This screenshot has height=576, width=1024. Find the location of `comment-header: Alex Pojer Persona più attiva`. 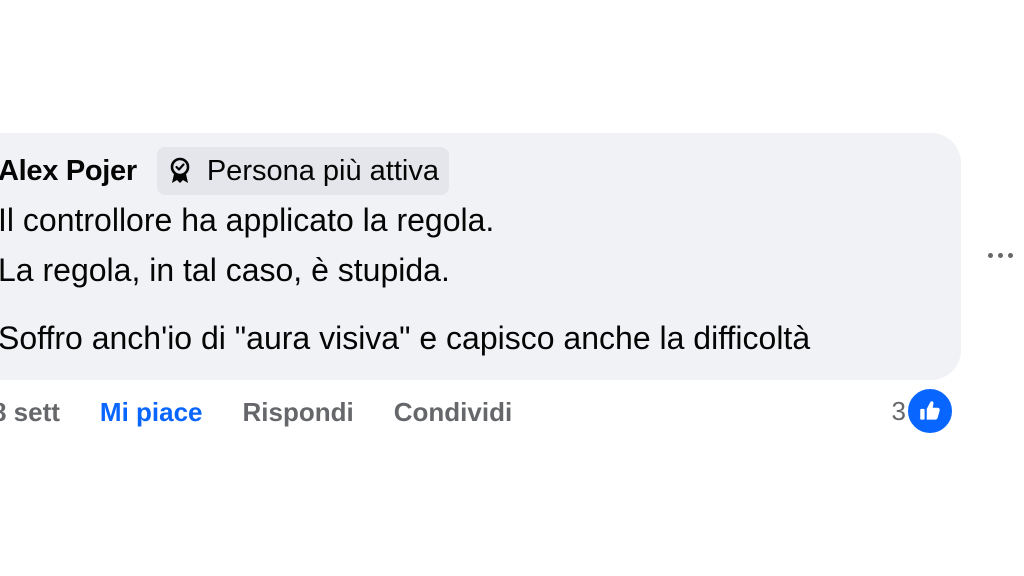

comment-header: Alex Pojer Persona più attiva is located at coordinates (224, 171).